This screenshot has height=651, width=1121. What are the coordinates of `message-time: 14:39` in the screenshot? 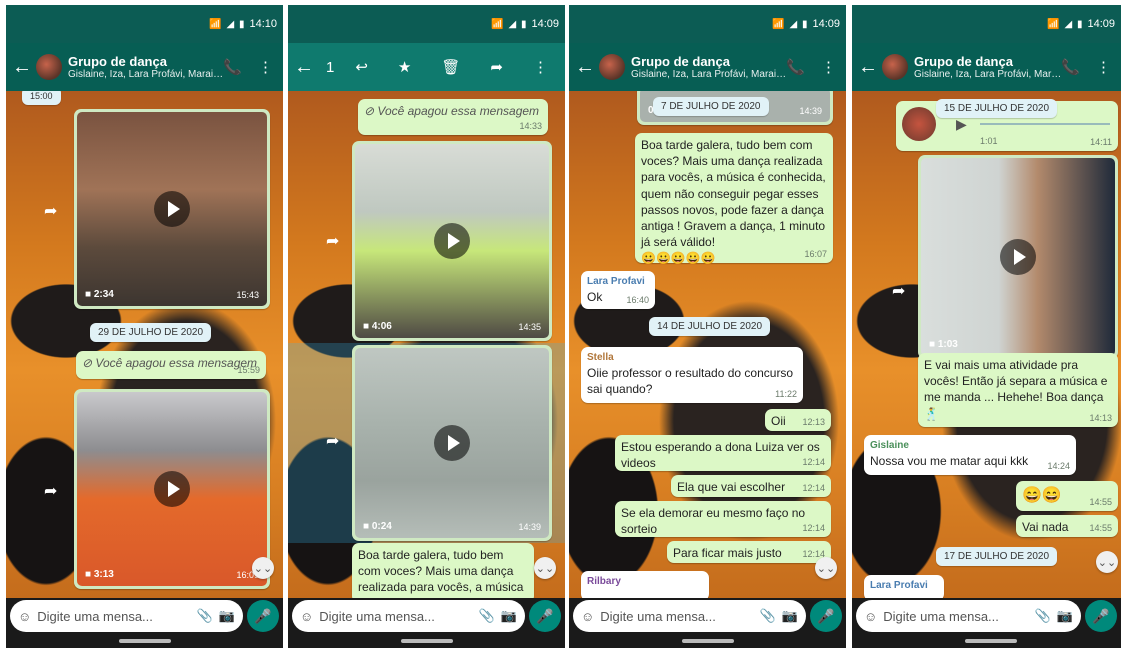 It's located at (529, 527).